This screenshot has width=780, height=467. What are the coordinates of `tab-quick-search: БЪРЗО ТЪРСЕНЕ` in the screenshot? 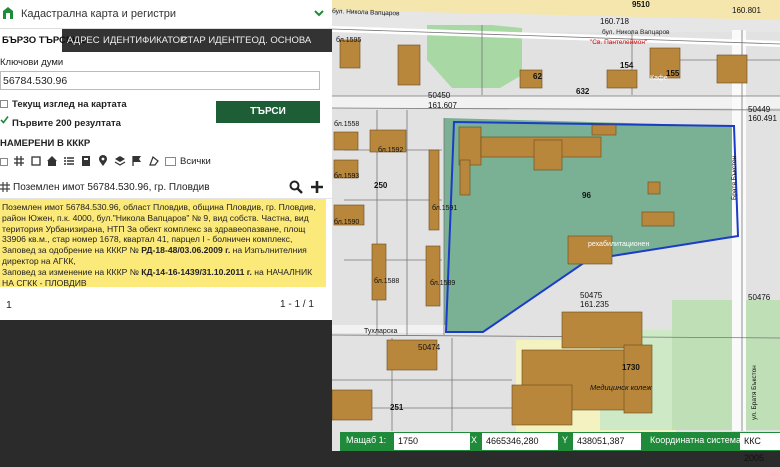 It's located at (42, 40).